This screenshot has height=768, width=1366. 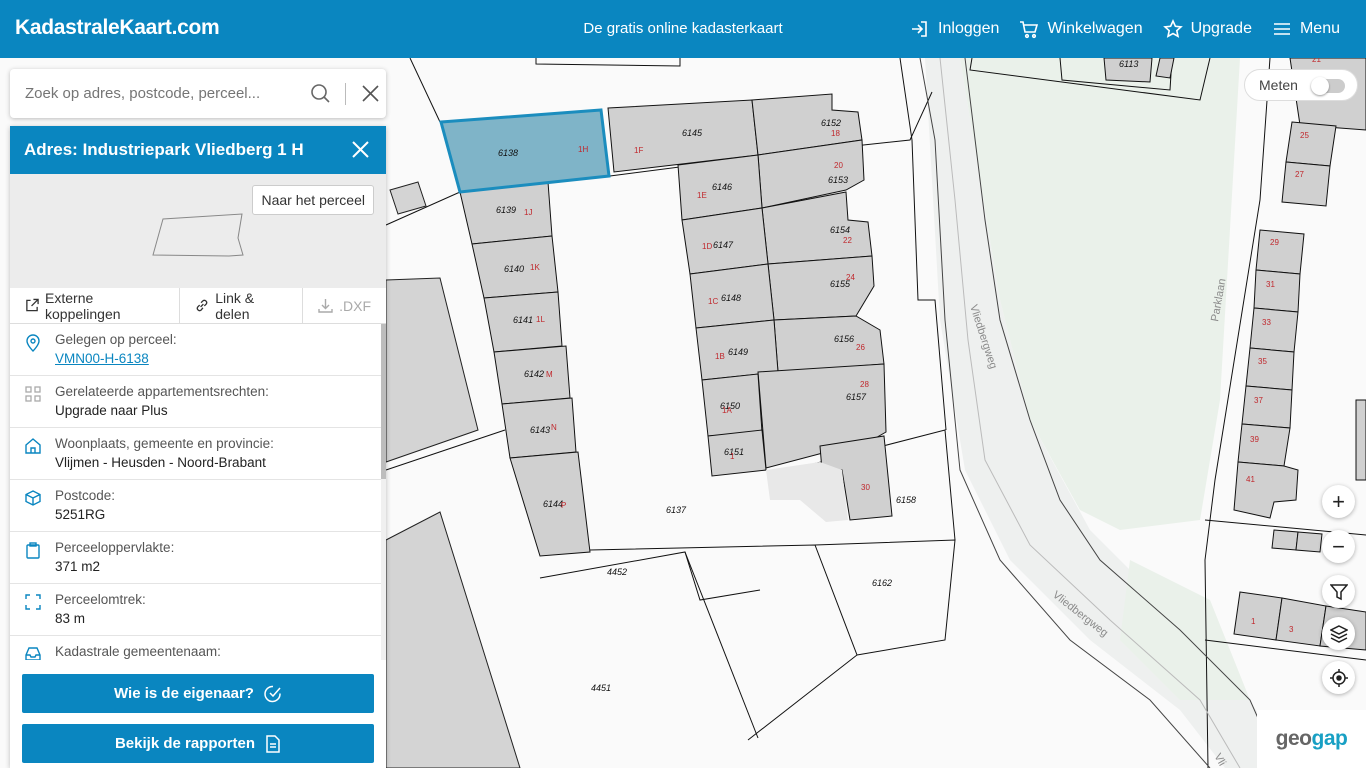 I want to click on parcel-number-label: 6157, so click(x=856, y=397).